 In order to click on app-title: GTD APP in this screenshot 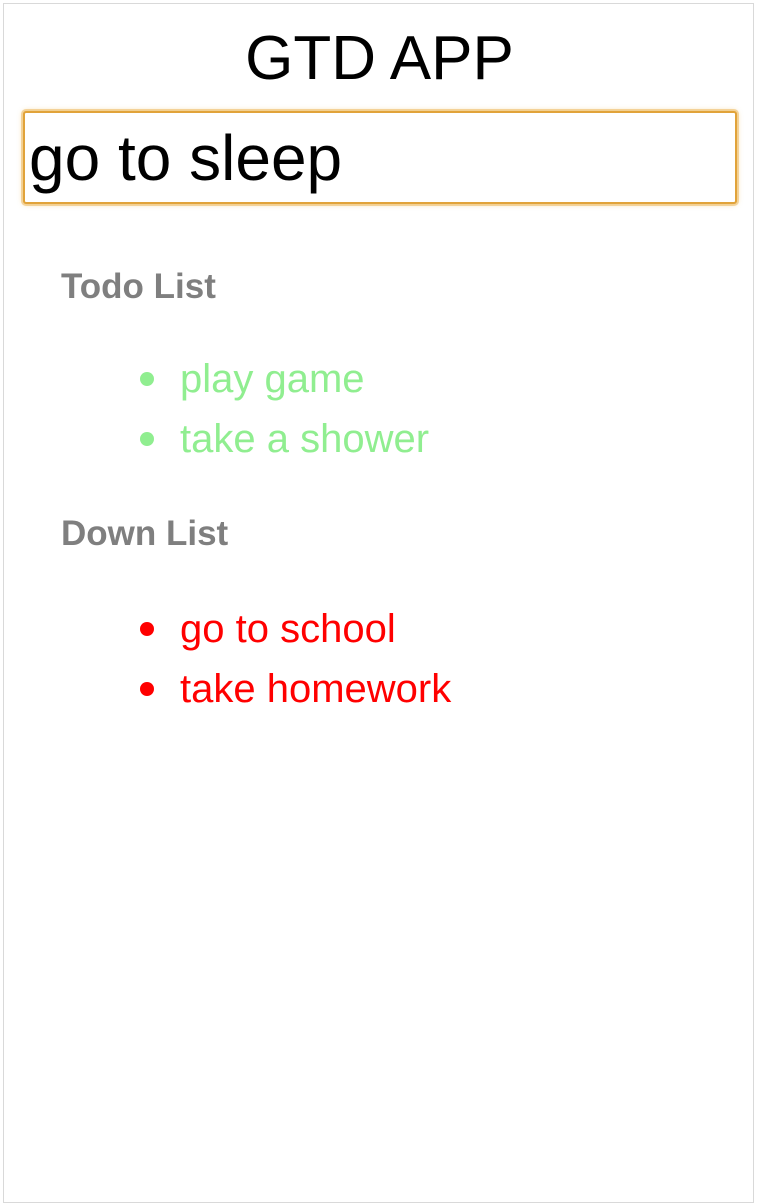, I will do `click(379, 58)`.